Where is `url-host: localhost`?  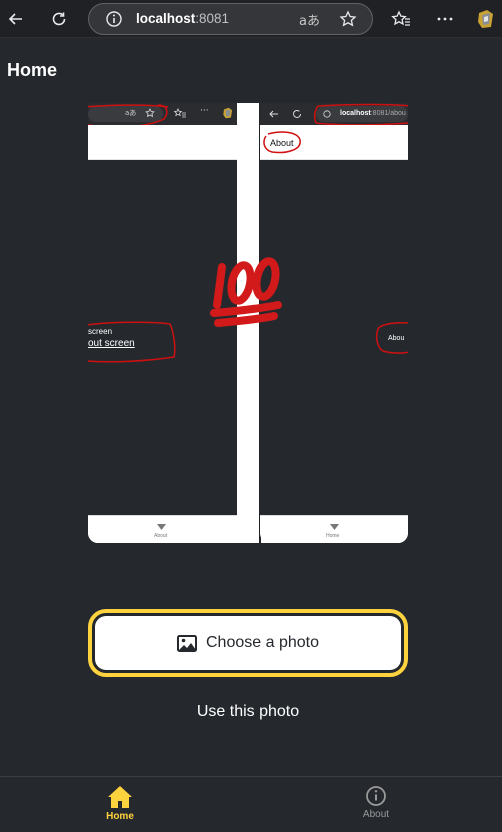
url-host: localhost is located at coordinates (166, 18).